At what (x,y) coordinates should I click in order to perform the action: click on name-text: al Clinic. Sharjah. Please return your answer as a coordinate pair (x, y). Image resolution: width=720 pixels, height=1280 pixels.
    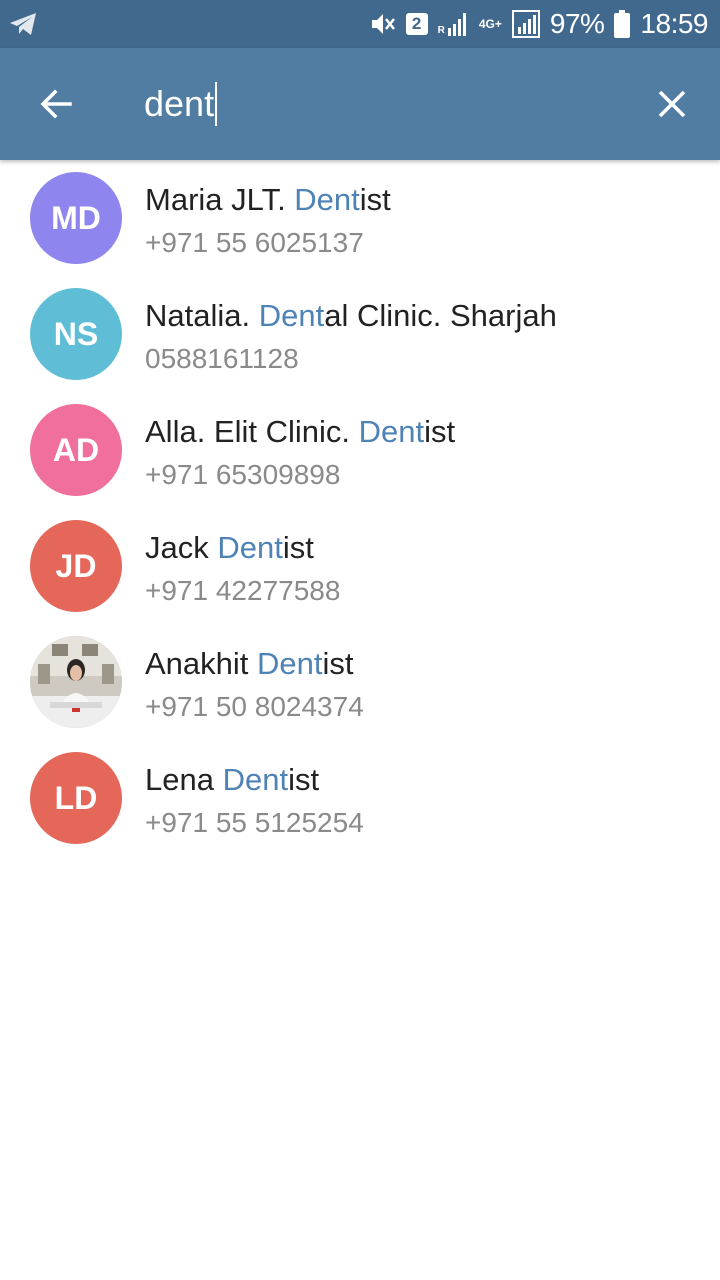
    Looking at the image, I should click on (440, 315).